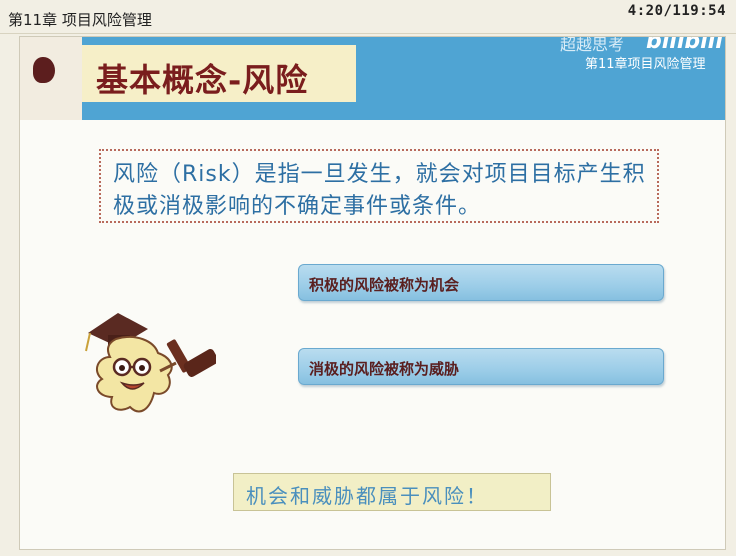 This screenshot has height=556, width=736. Describe the element at coordinates (367, 496) in the screenshot. I see `conclusion-text: 机会和威胁都属于风险！` at that location.